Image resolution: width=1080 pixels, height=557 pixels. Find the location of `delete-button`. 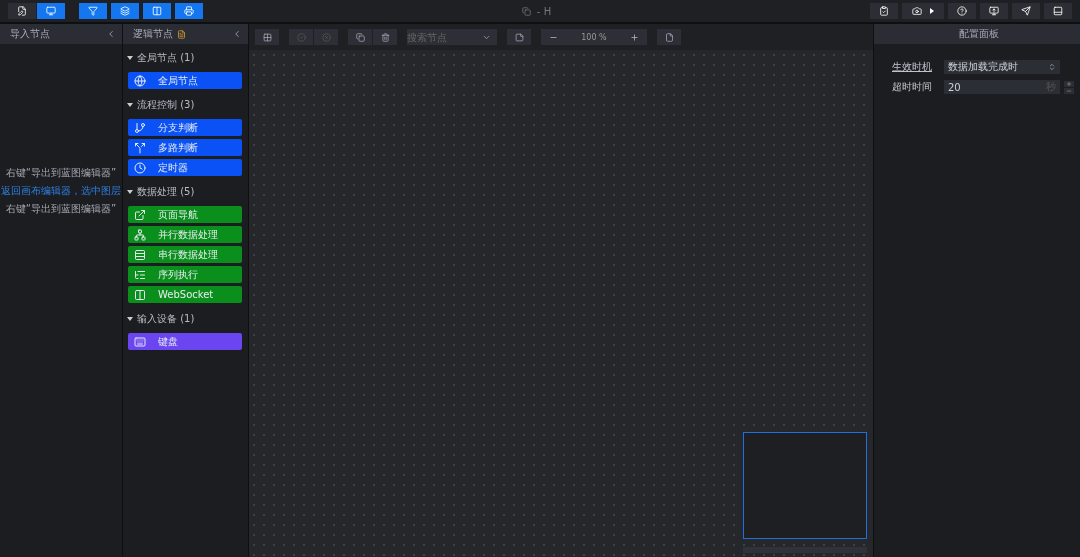

delete-button is located at coordinates (385, 37).